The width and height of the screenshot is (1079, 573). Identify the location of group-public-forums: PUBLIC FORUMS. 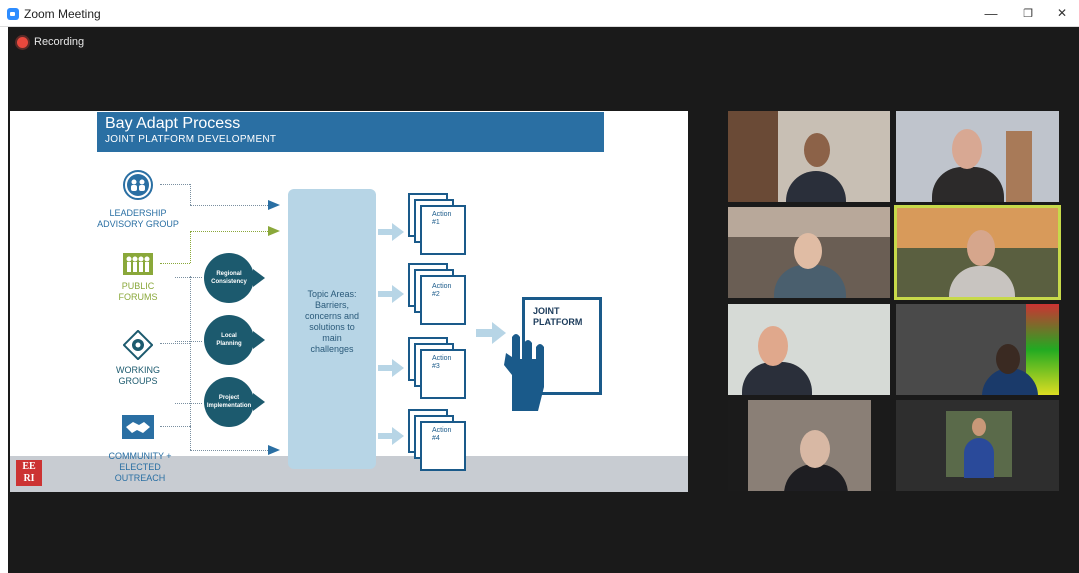
(138, 292).